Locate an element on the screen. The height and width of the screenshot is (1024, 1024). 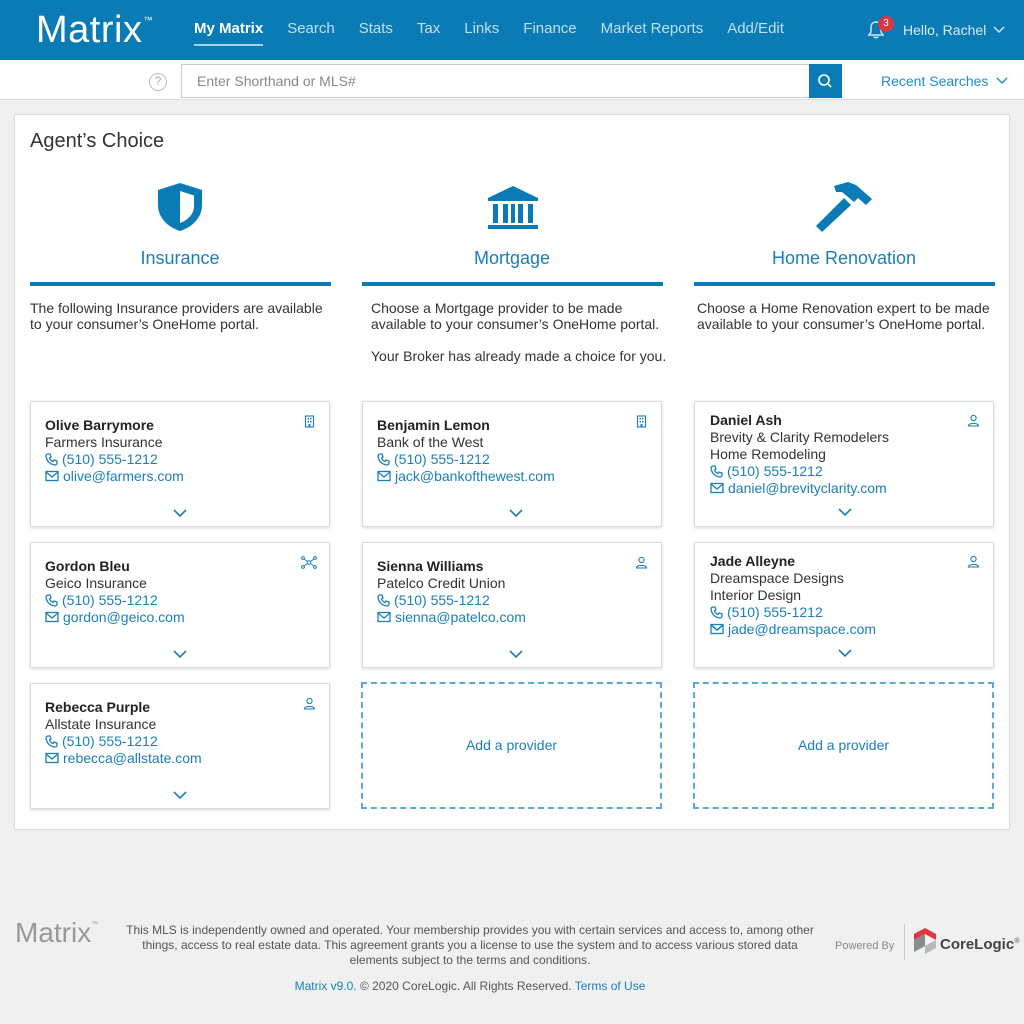
nav-my-matrix: My Matrix is located at coordinates (228, 30).